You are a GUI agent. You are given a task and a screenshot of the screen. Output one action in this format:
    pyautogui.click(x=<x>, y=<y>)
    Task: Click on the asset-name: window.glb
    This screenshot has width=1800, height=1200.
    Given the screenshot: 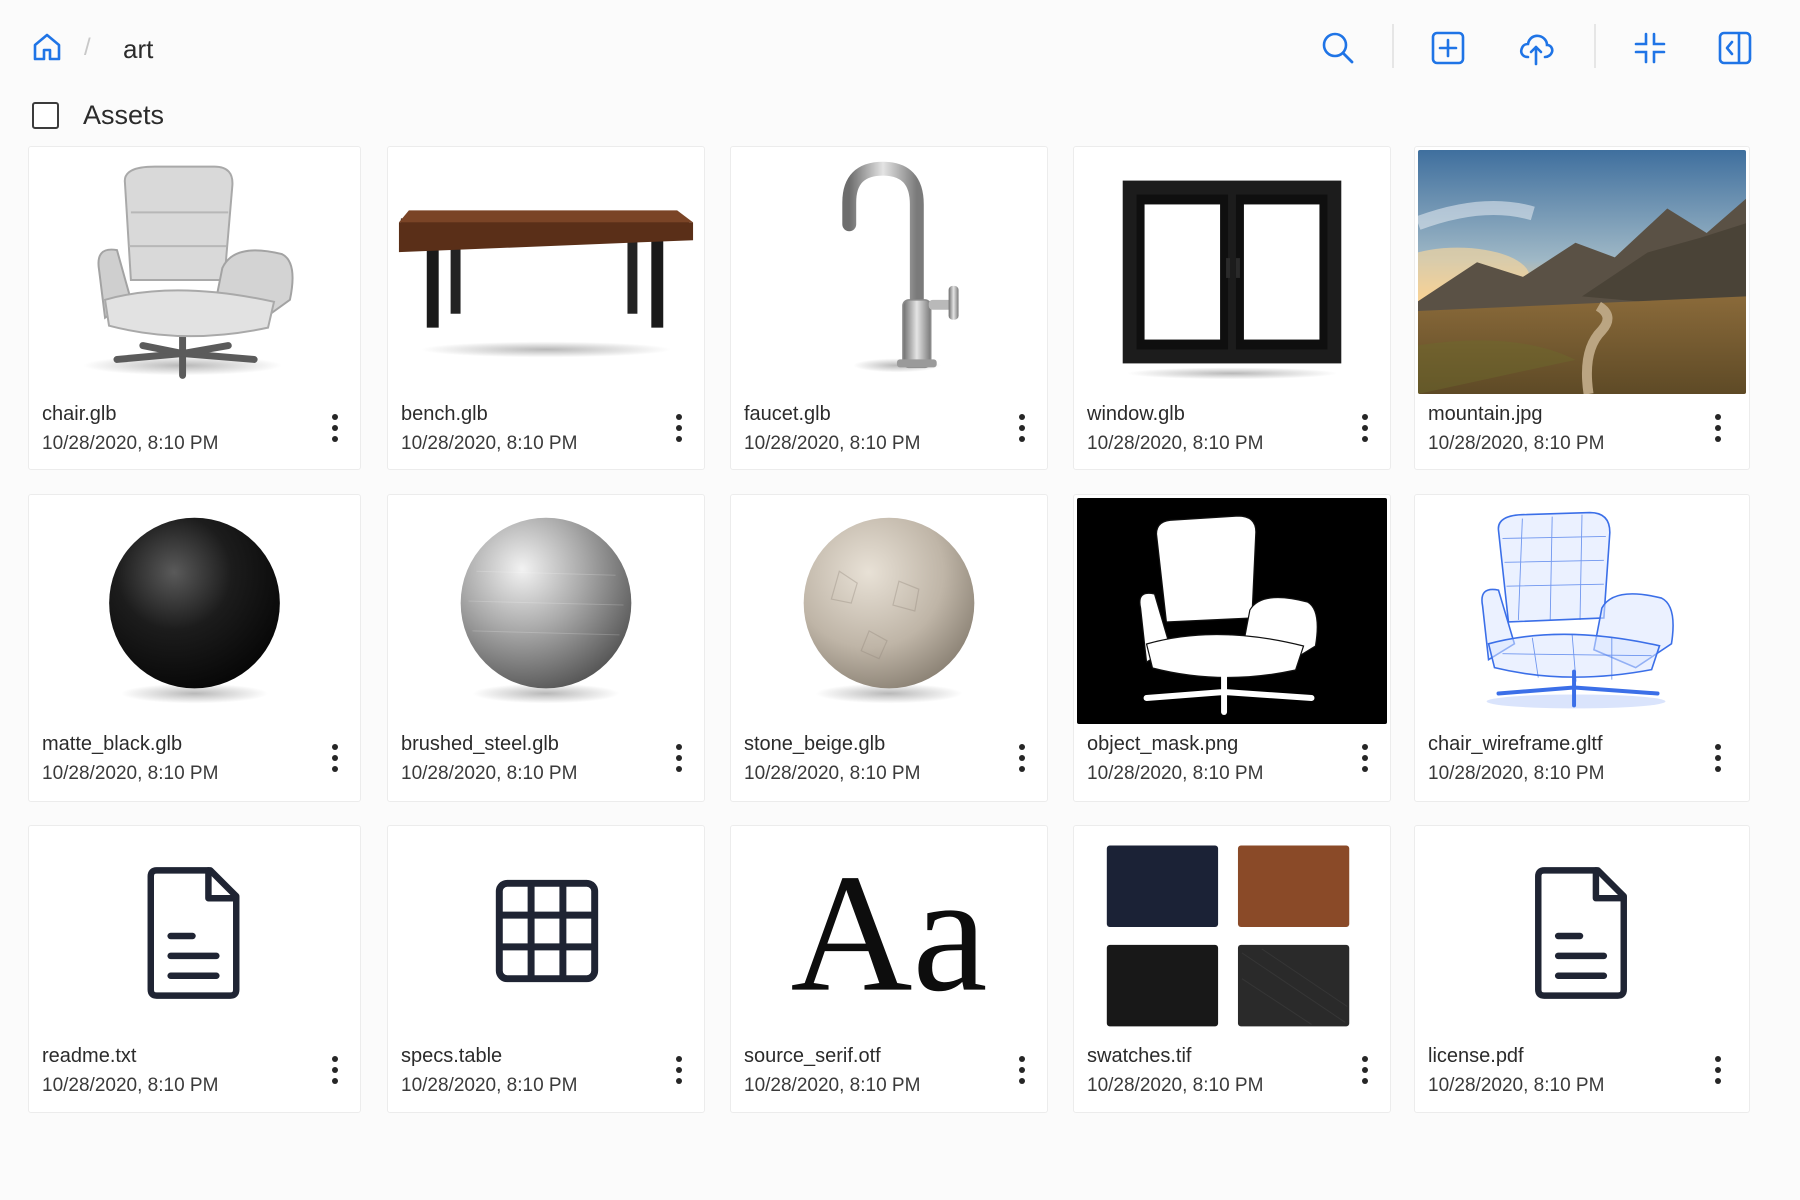 What is the action you would take?
    pyautogui.click(x=1136, y=414)
    